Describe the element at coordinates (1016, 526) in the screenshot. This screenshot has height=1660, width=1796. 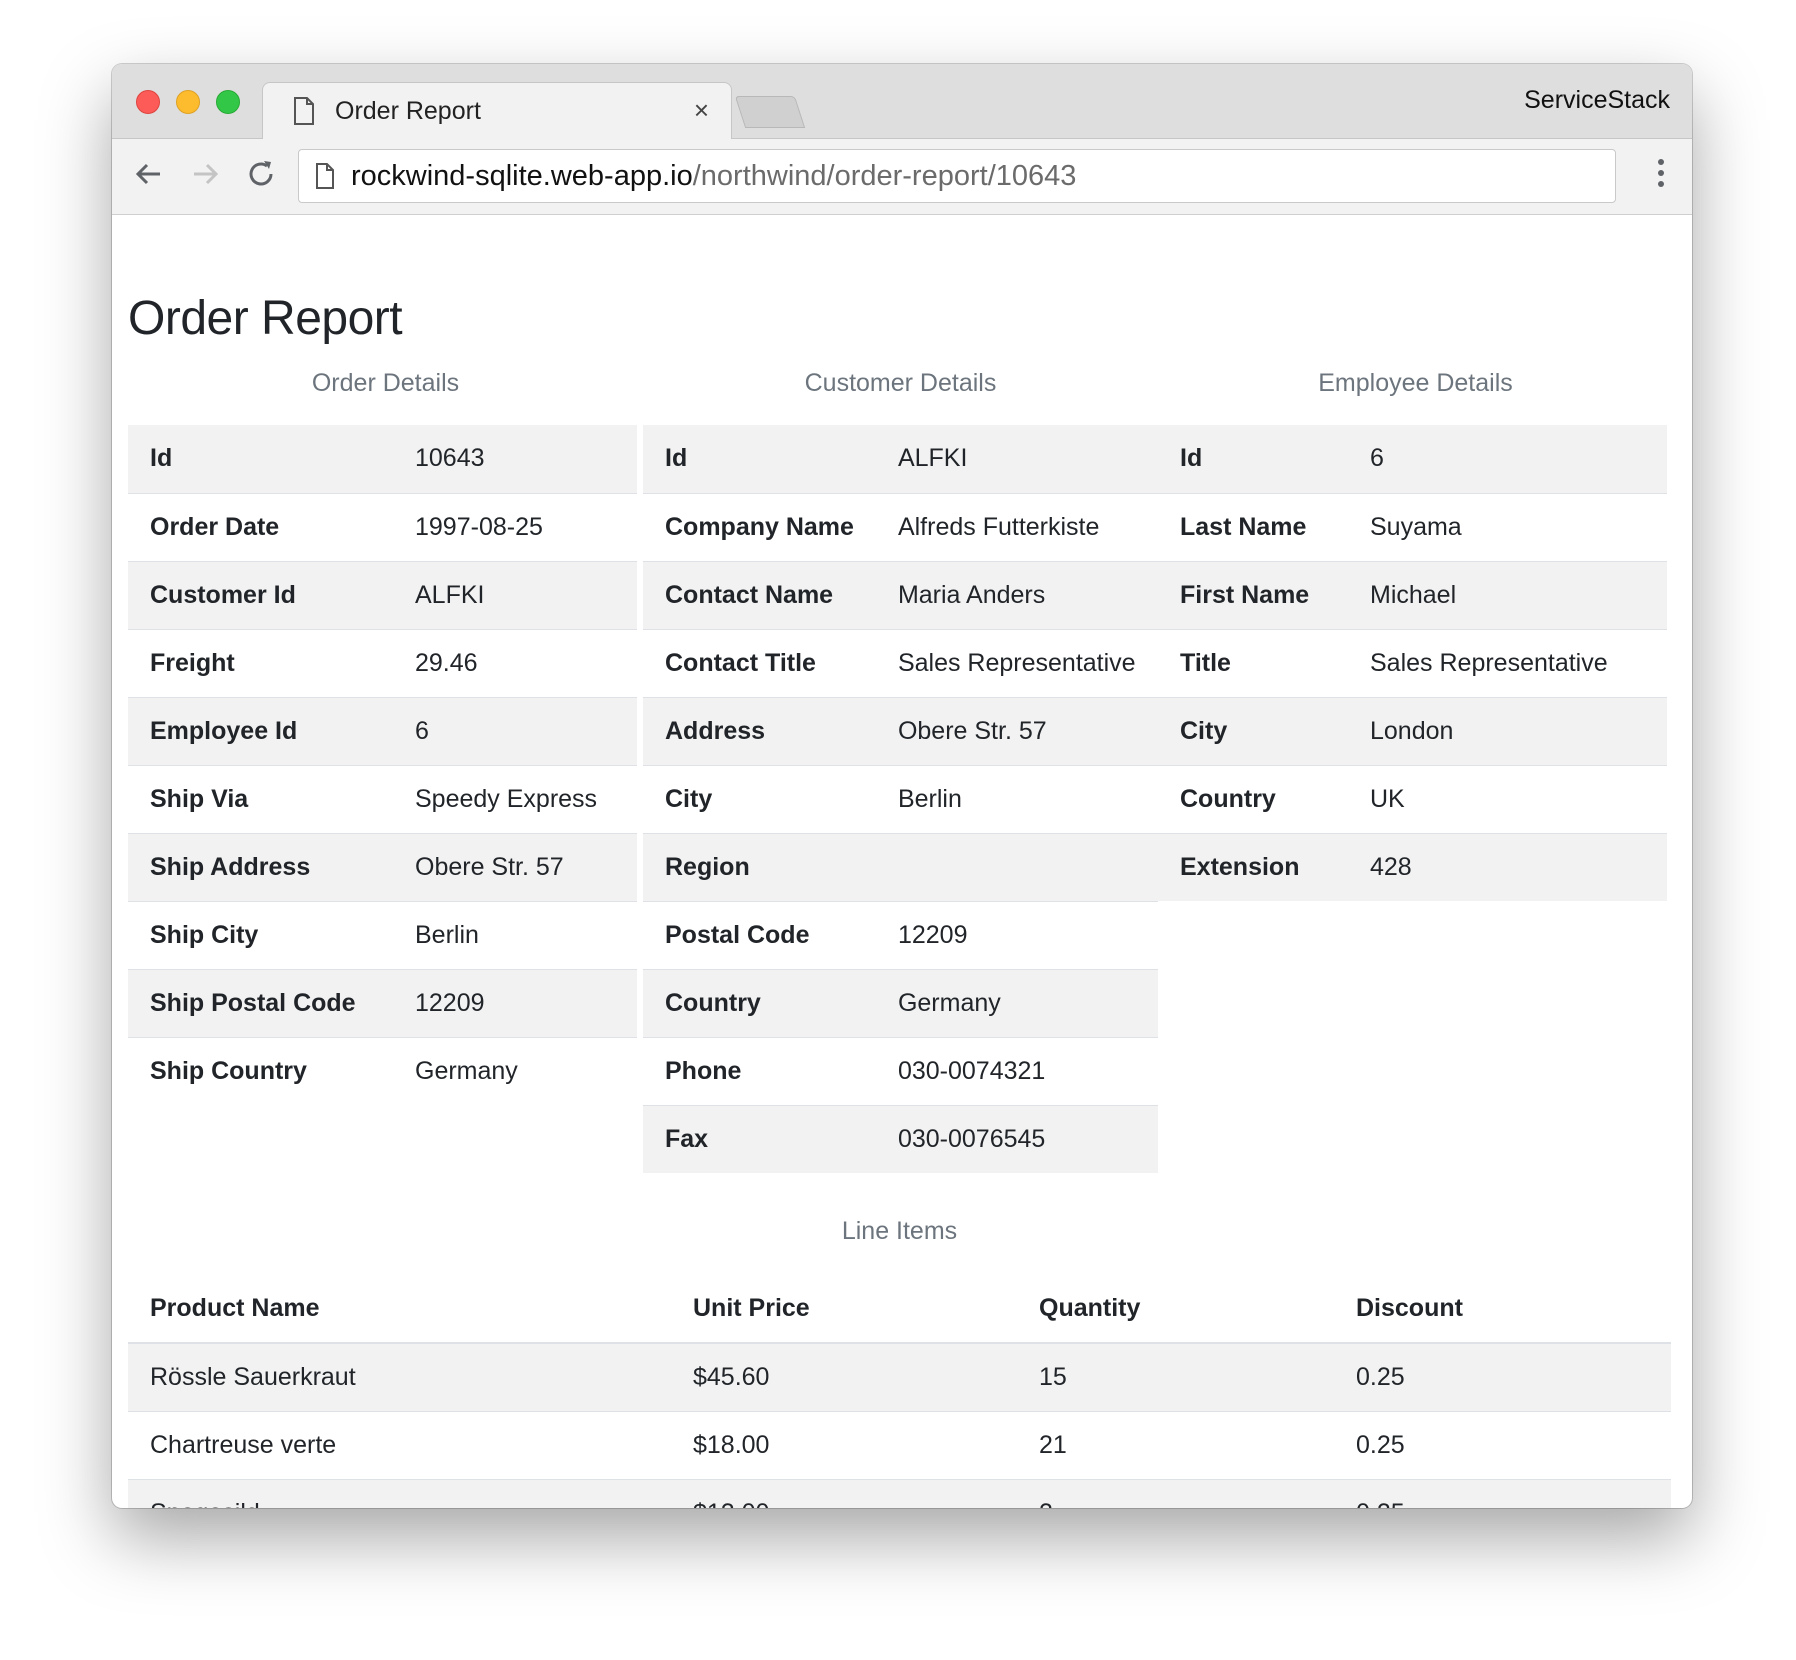
I see `field-value: Alfreds Futterkiste` at that location.